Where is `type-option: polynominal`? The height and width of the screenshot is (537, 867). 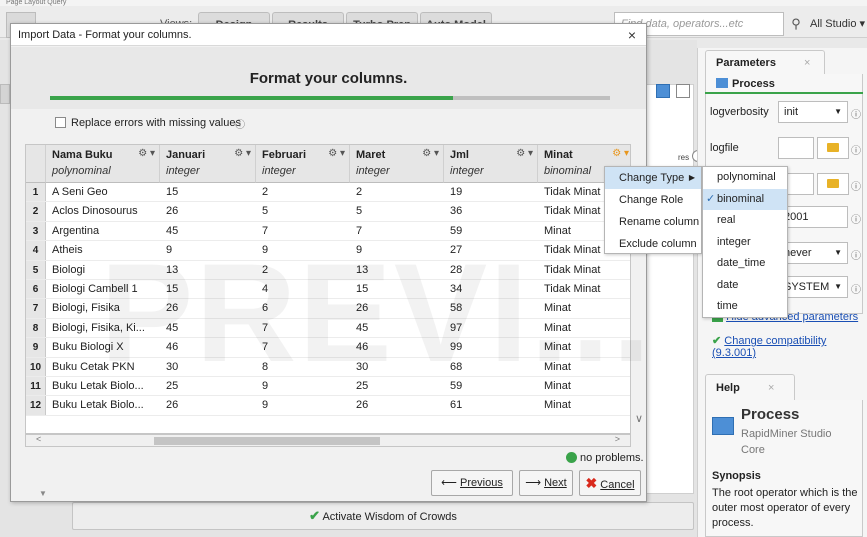
type-option: polynominal is located at coordinates (745, 178).